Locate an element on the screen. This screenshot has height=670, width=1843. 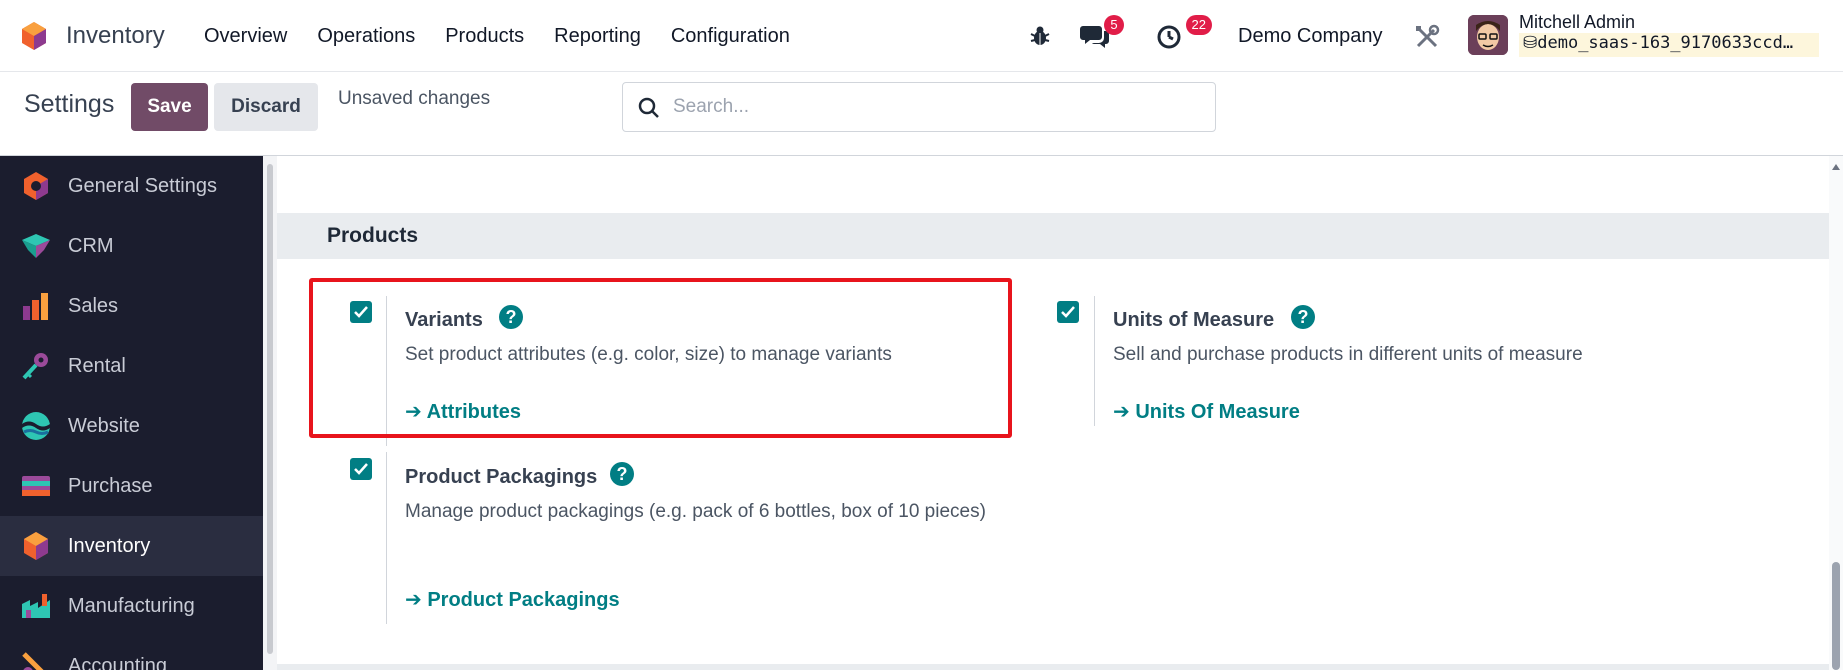
search-box is located at coordinates (919, 107).